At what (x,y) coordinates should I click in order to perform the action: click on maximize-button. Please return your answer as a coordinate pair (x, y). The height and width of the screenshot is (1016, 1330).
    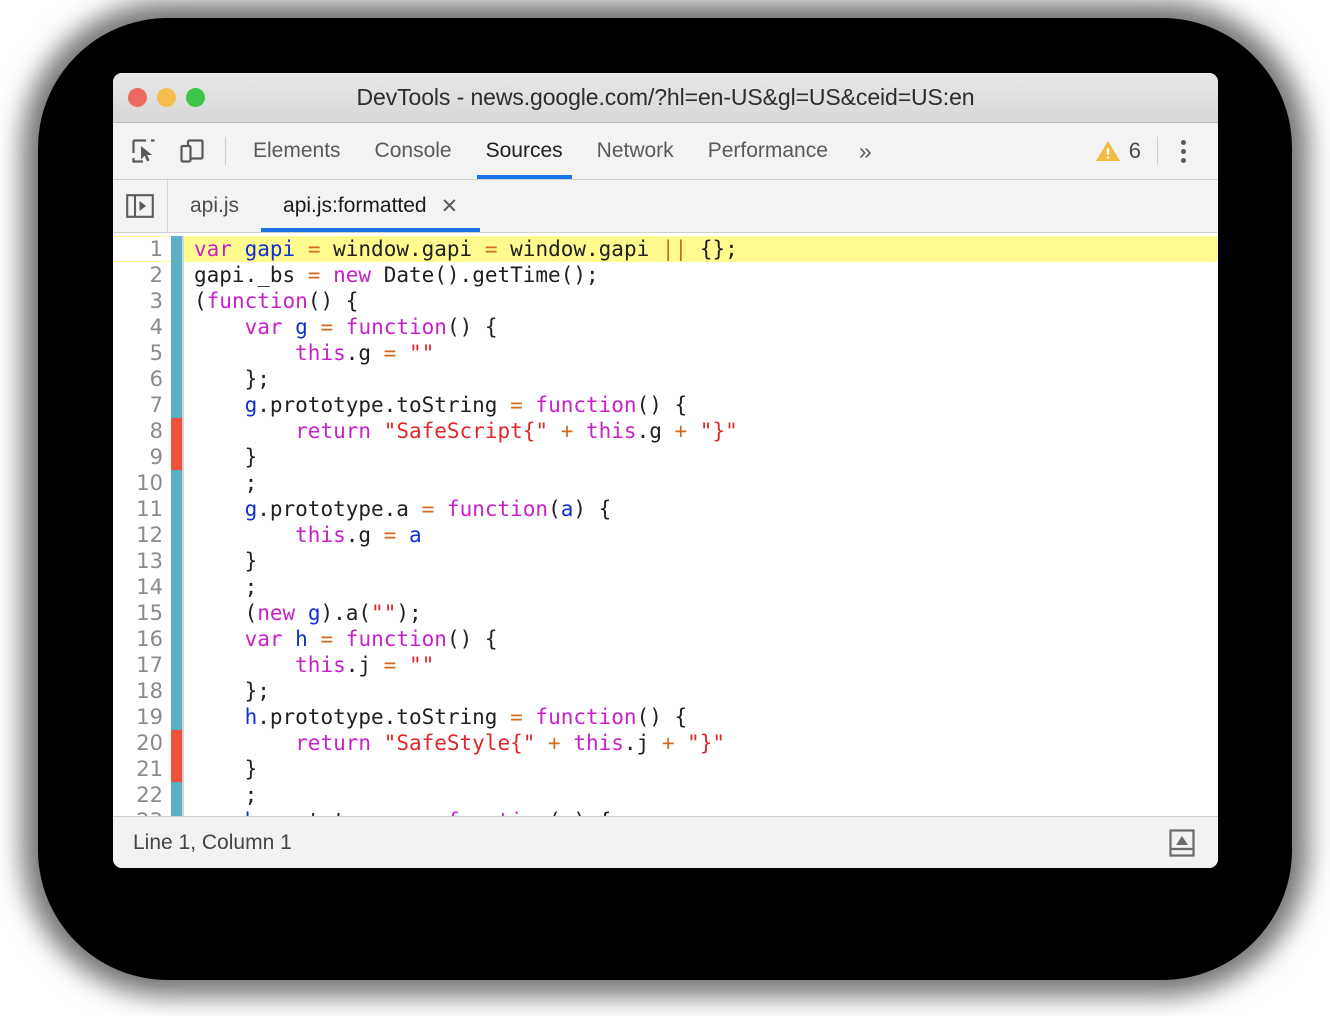
    Looking at the image, I should click on (195, 97).